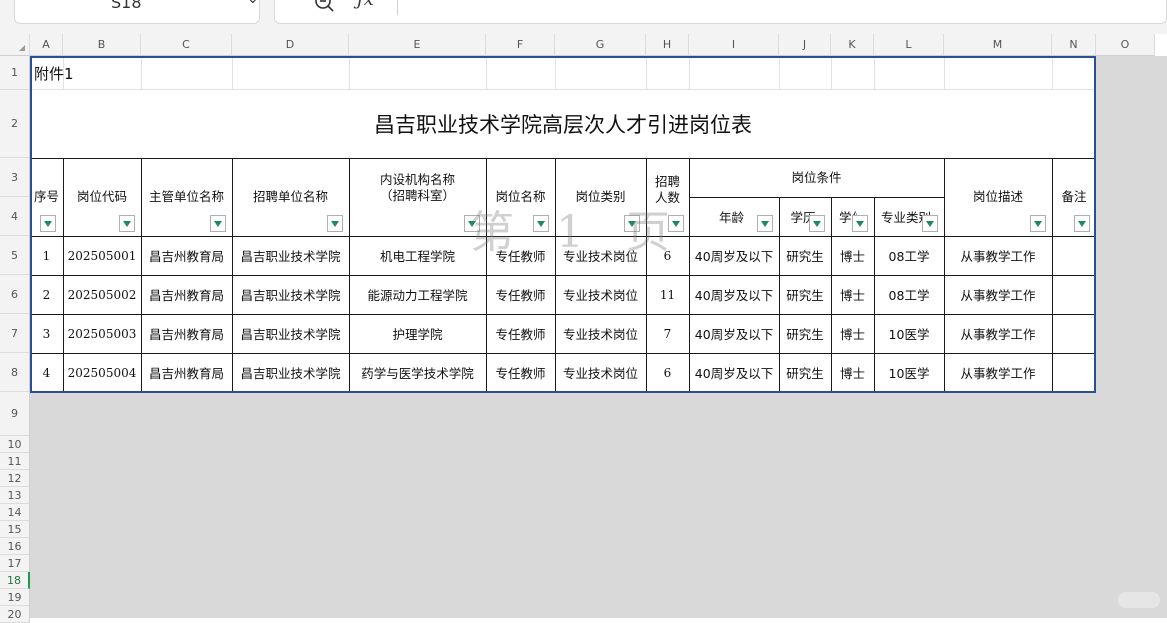 The width and height of the screenshot is (1167, 623). Describe the element at coordinates (1125, 45) in the screenshot. I see `column-header-o: O` at that location.